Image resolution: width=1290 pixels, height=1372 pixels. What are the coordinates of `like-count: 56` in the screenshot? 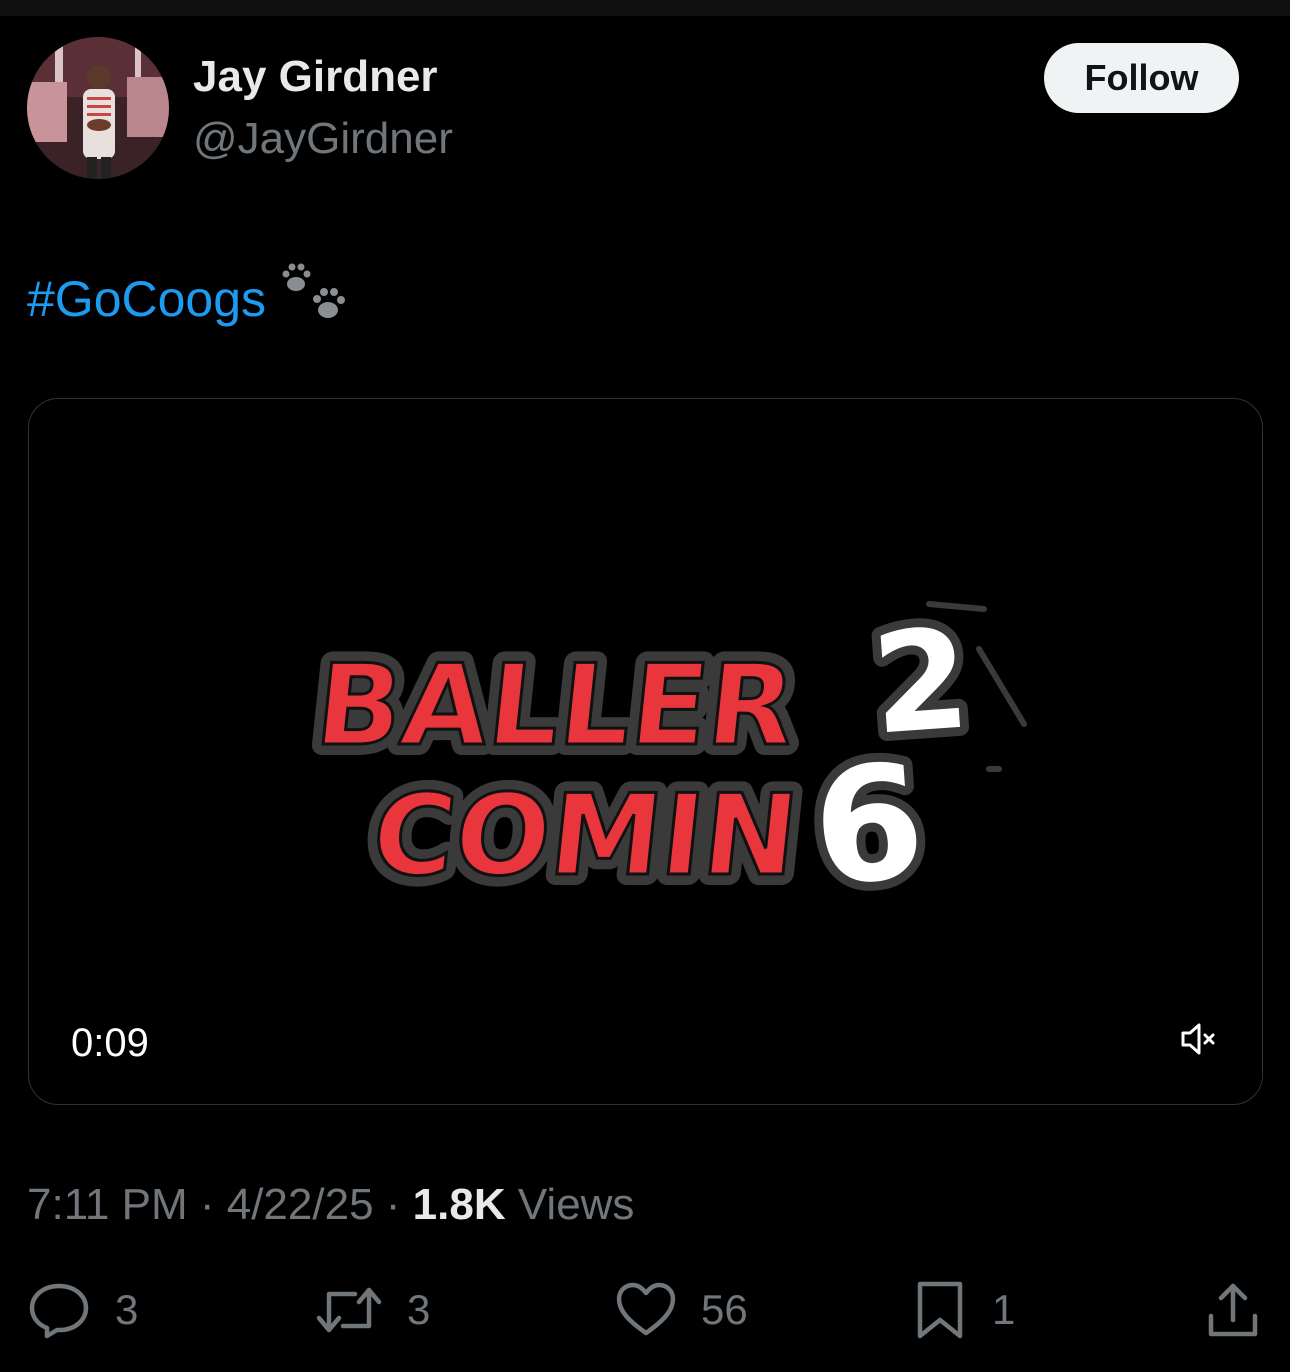 It's located at (724, 1309).